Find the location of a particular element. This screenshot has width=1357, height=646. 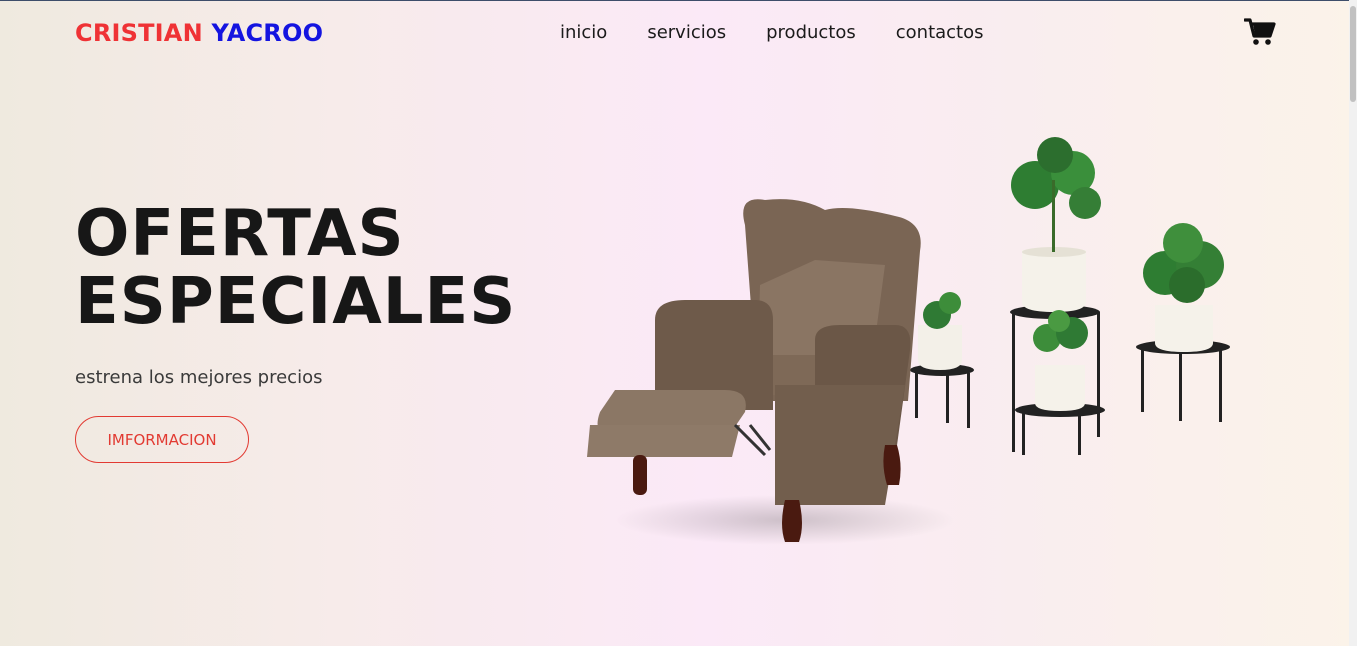

nav-link-contactos: contactos is located at coordinates (940, 32).